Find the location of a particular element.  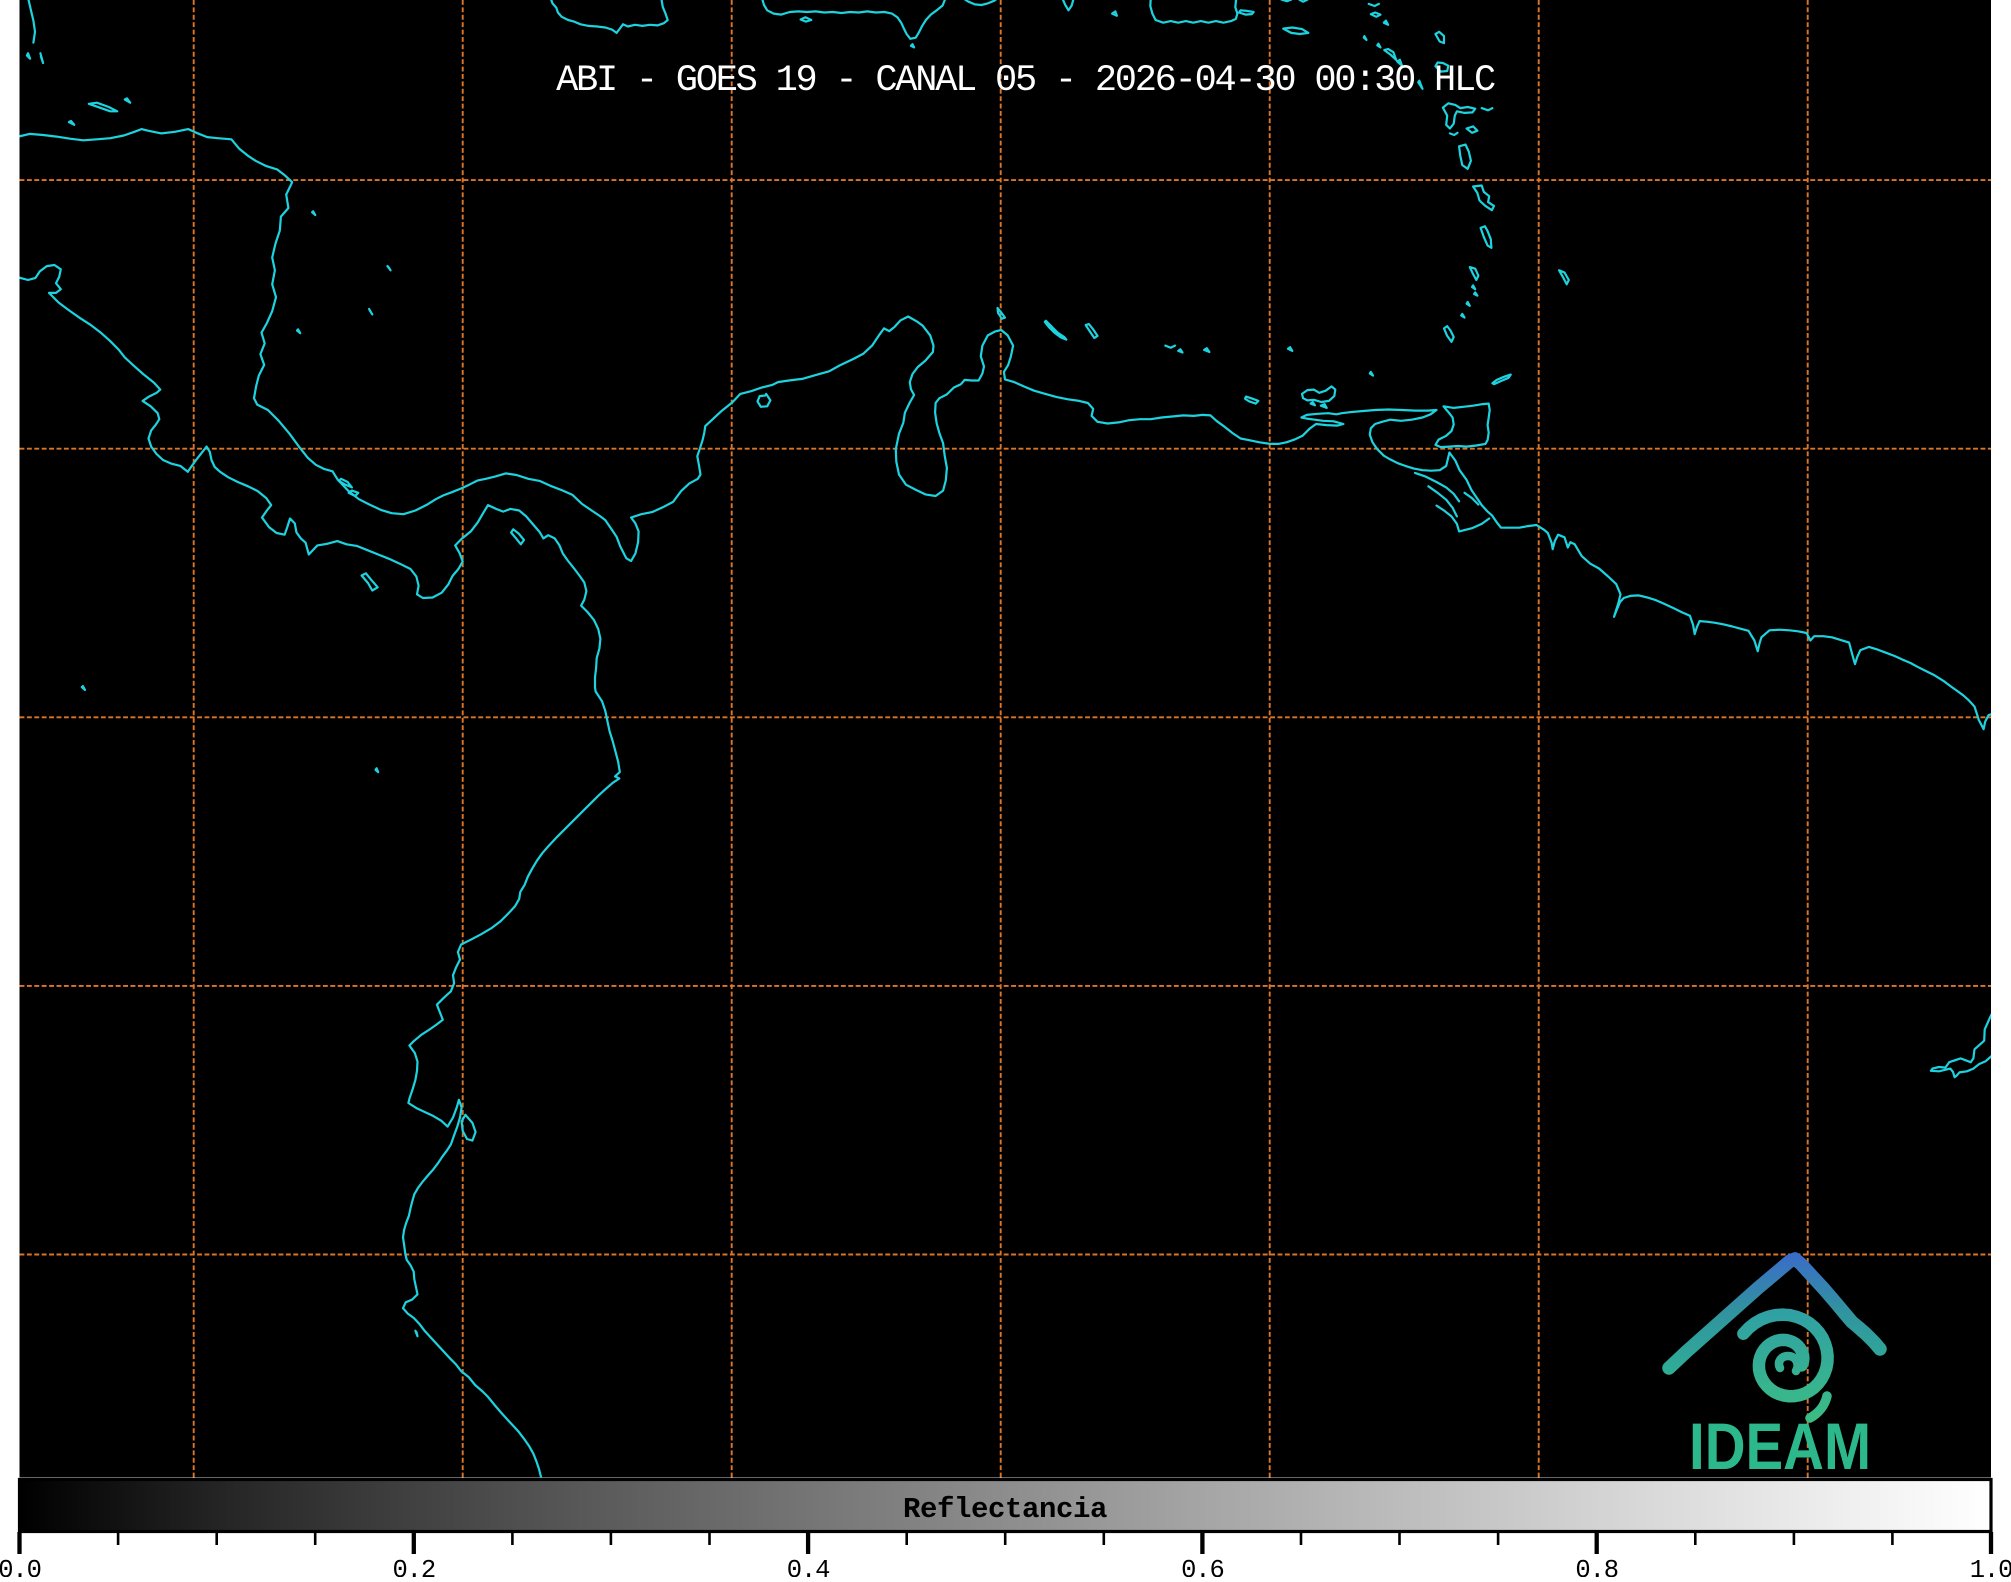

svg-text: Reflectancia is located at coordinates (1005, 1509).